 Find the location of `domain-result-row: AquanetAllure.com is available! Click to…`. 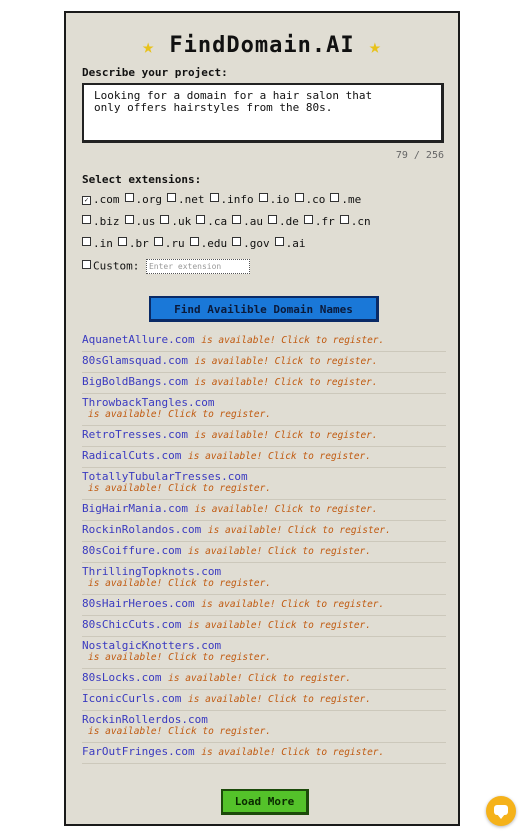

domain-result-row: AquanetAllure.com is available! Click to… is located at coordinates (264, 341).